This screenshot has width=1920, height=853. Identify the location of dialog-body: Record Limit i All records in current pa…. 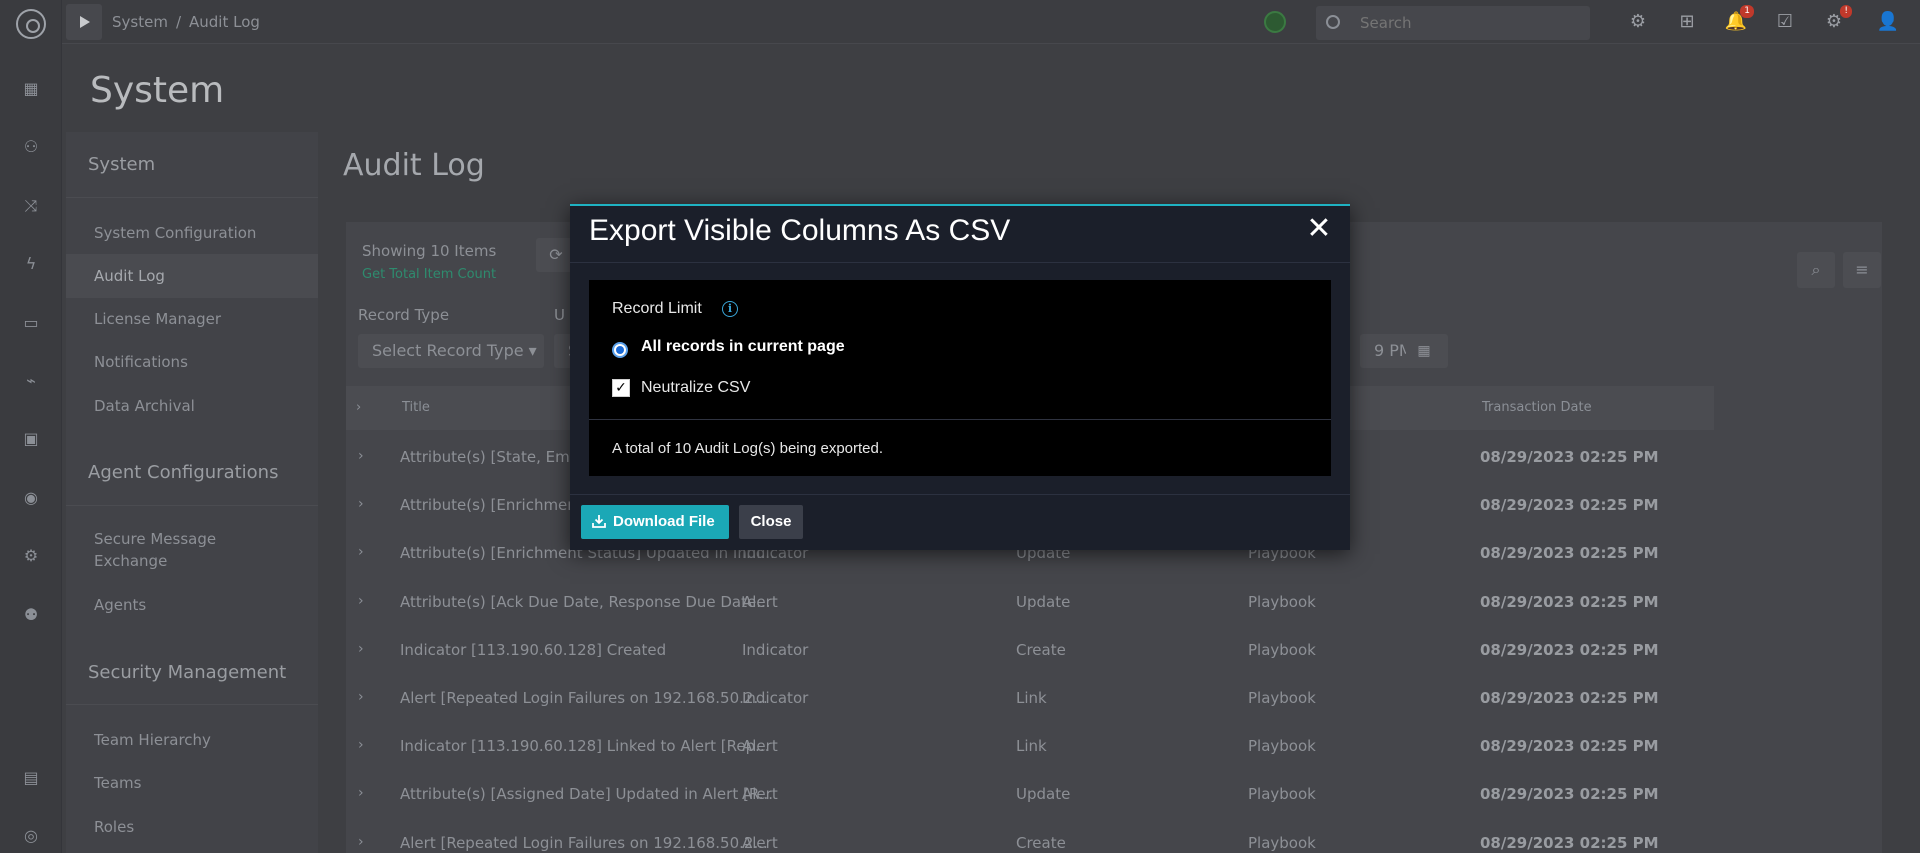
(960, 378).